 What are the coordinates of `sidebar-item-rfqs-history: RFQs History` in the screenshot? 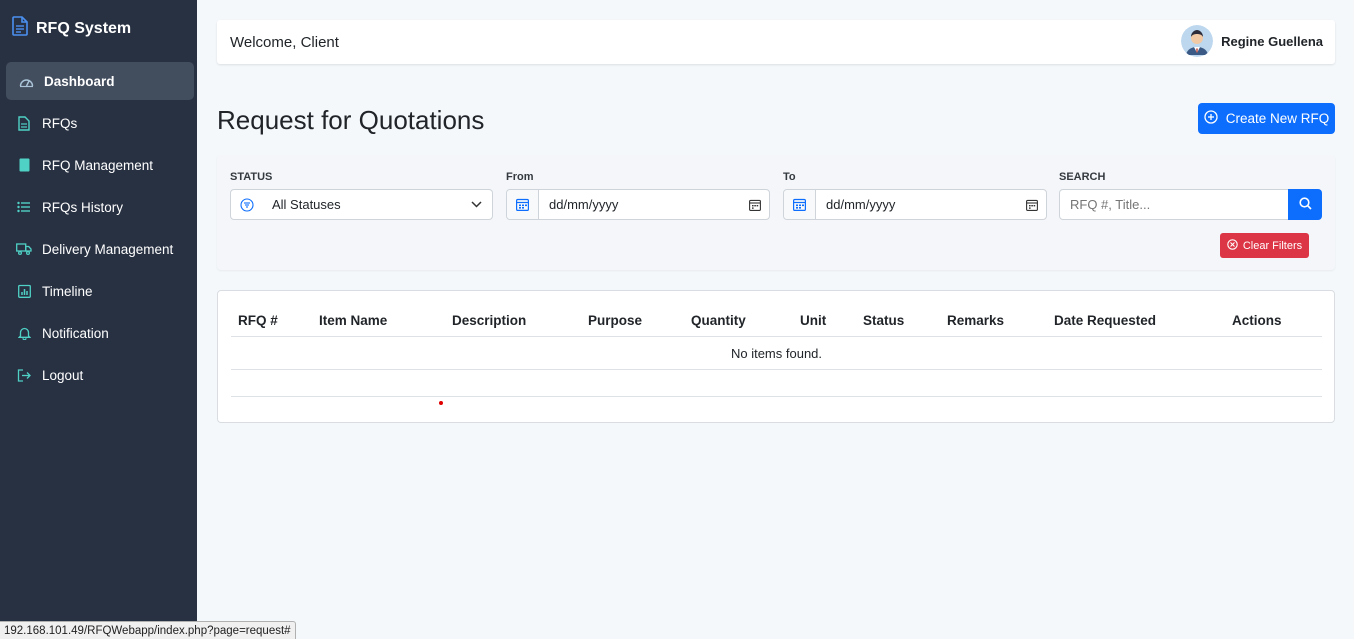 It's located at (100, 207).